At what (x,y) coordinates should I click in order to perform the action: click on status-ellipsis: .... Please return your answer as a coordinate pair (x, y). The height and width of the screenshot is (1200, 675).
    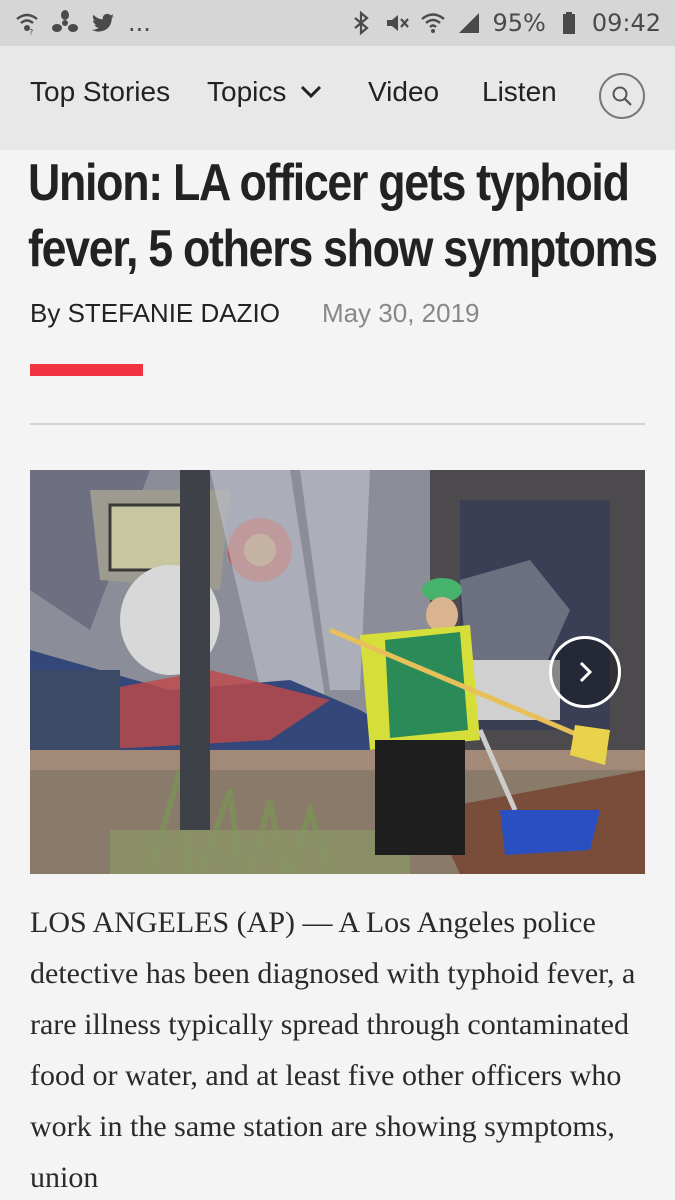
    Looking at the image, I should click on (139, 23).